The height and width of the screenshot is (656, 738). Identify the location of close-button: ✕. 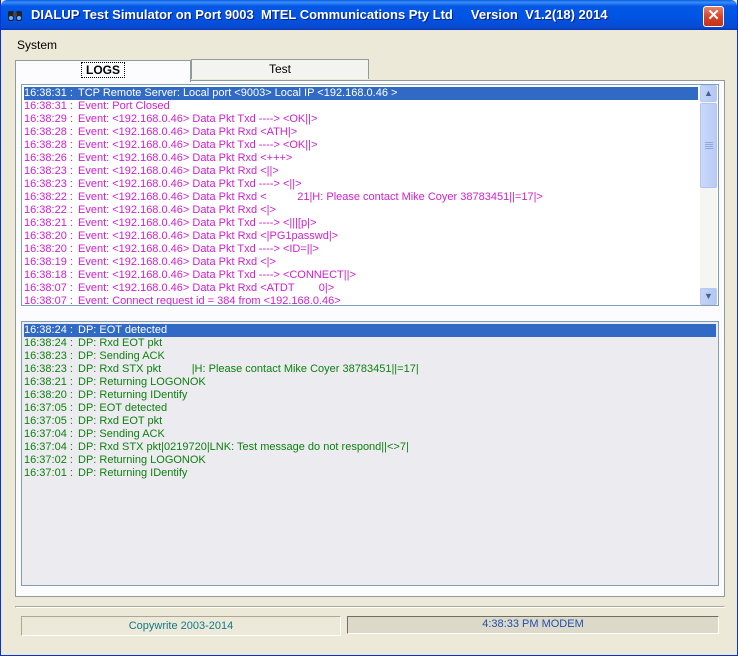
(713, 16).